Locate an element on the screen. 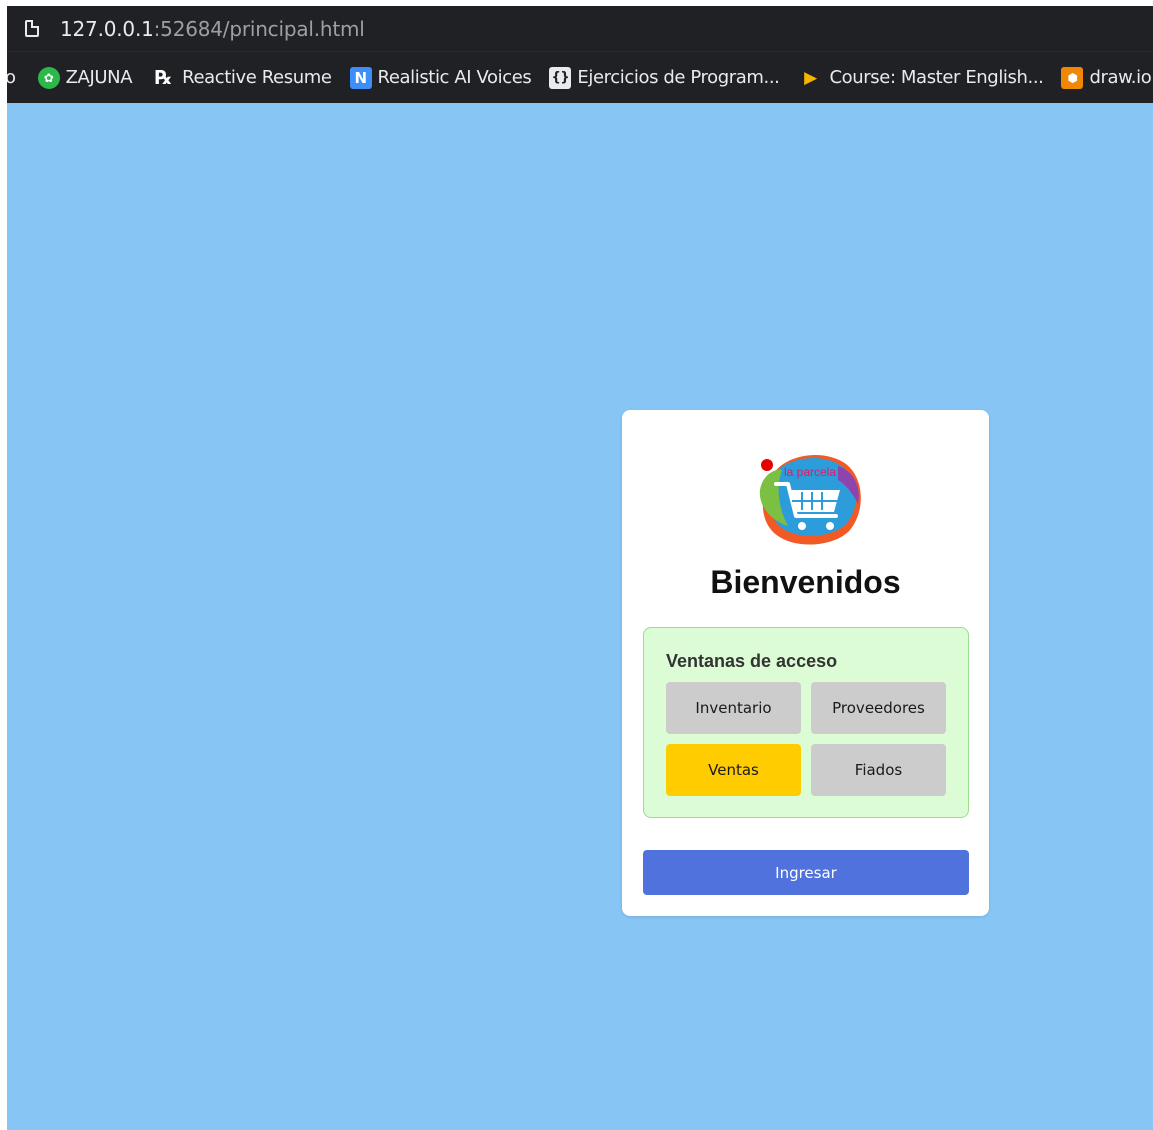 The width and height of the screenshot is (1153, 1130). proveedores-button: Proveedores is located at coordinates (878, 708).